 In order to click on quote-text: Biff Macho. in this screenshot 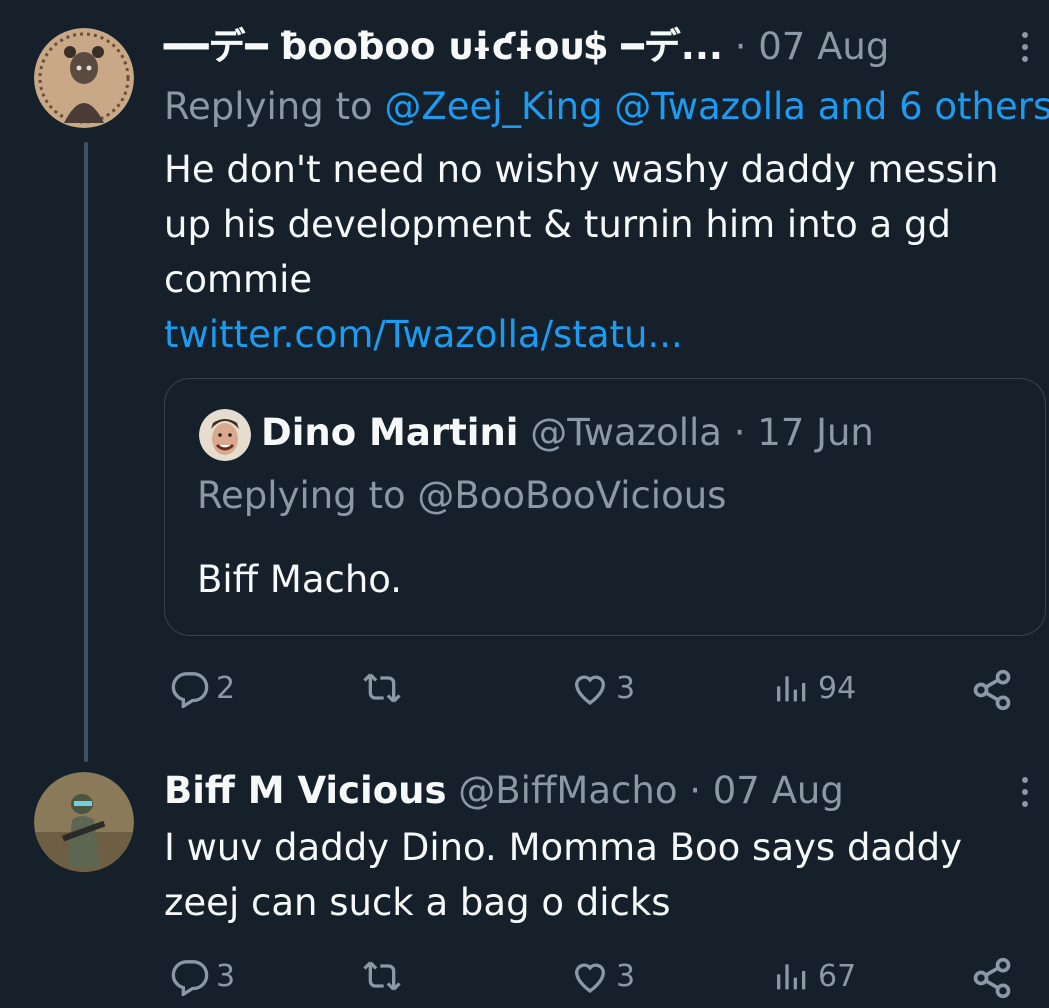, I will do `click(300, 579)`.